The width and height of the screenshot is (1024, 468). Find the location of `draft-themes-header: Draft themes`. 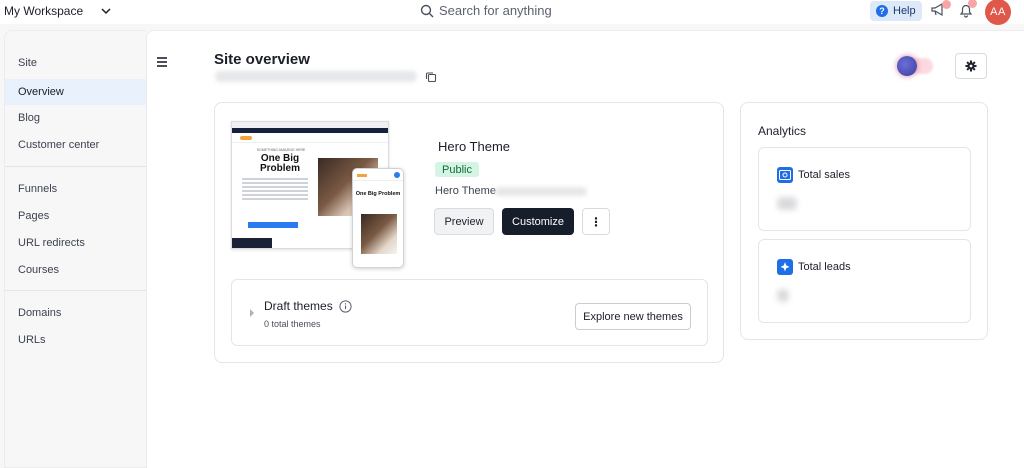

draft-themes-header: Draft themes is located at coordinates (308, 306).